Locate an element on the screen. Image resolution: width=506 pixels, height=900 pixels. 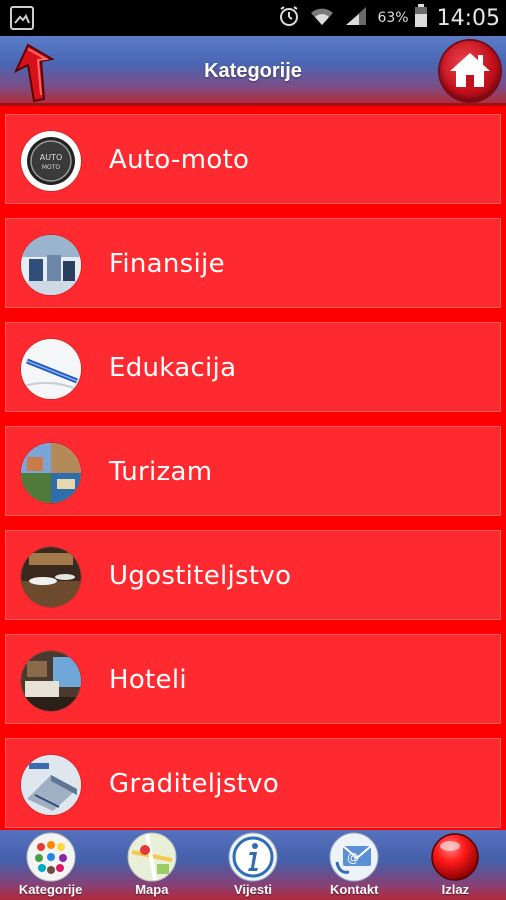
category-label: Turizam is located at coordinates (161, 472).